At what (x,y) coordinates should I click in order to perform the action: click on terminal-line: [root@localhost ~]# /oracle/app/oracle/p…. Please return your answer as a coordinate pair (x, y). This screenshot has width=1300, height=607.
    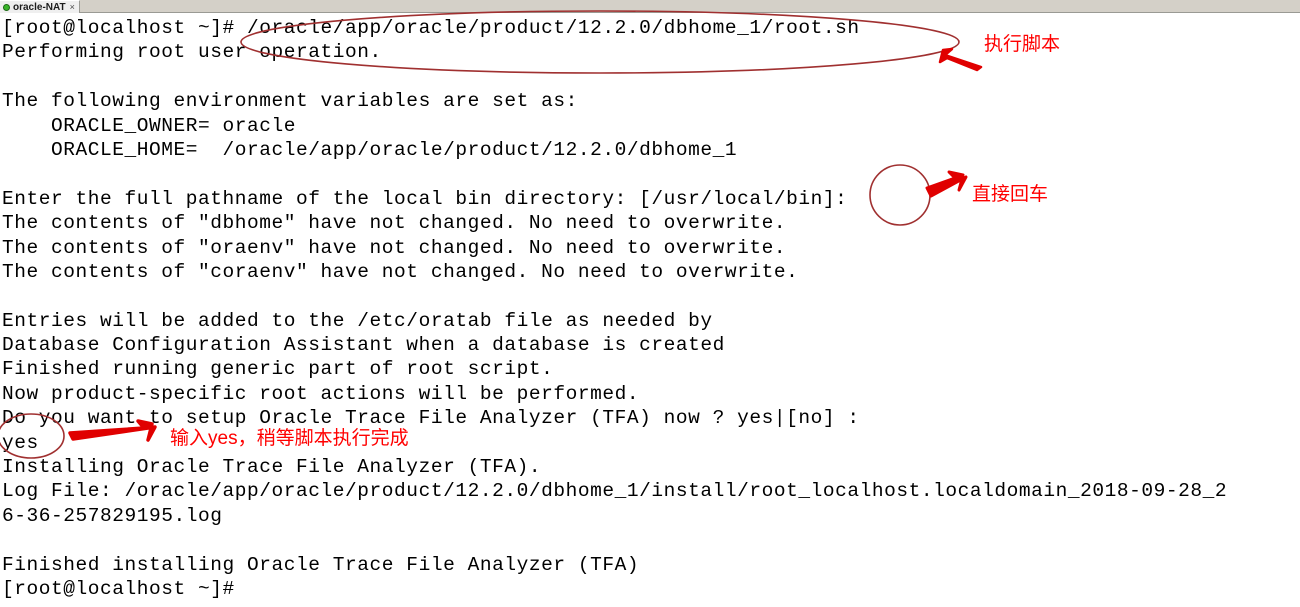
    Looking at the image, I should click on (431, 28).